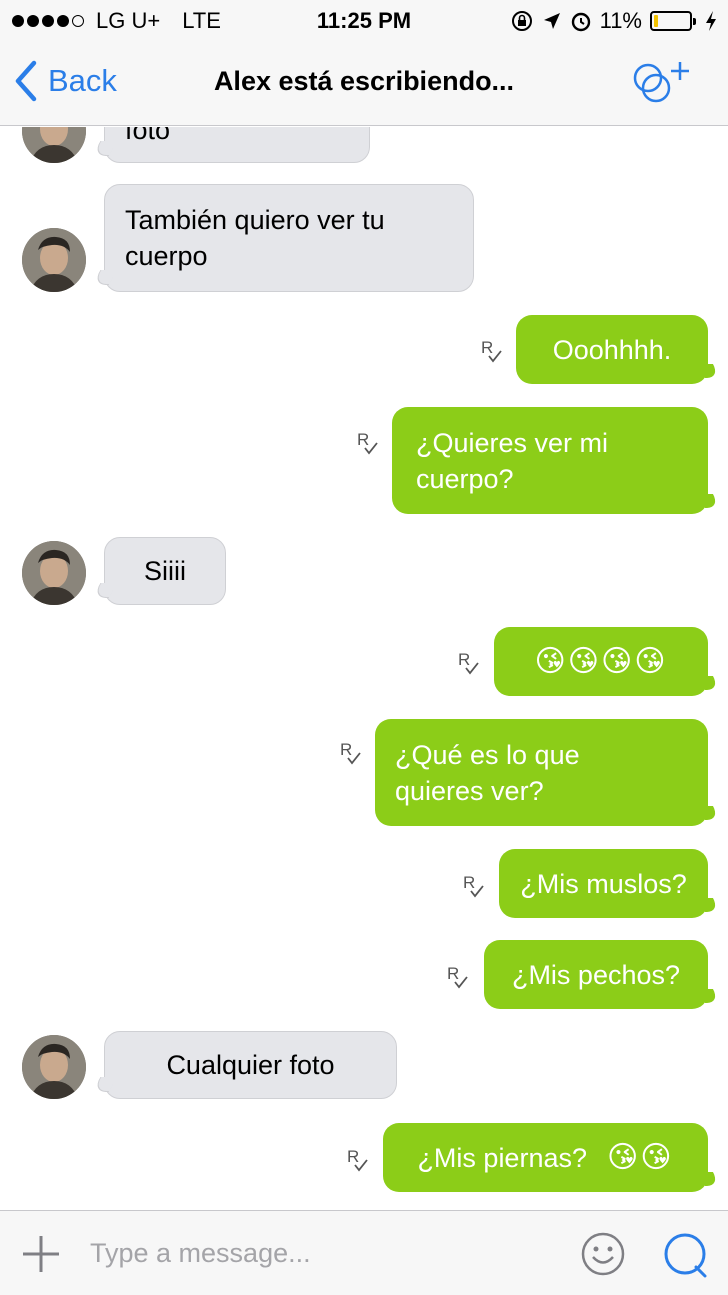 The width and height of the screenshot is (728, 1295). Describe the element at coordinates (289, 238) in the screenshot. I see `message-bubble-incoming: También quiero ver tu cuerpo` at that location.